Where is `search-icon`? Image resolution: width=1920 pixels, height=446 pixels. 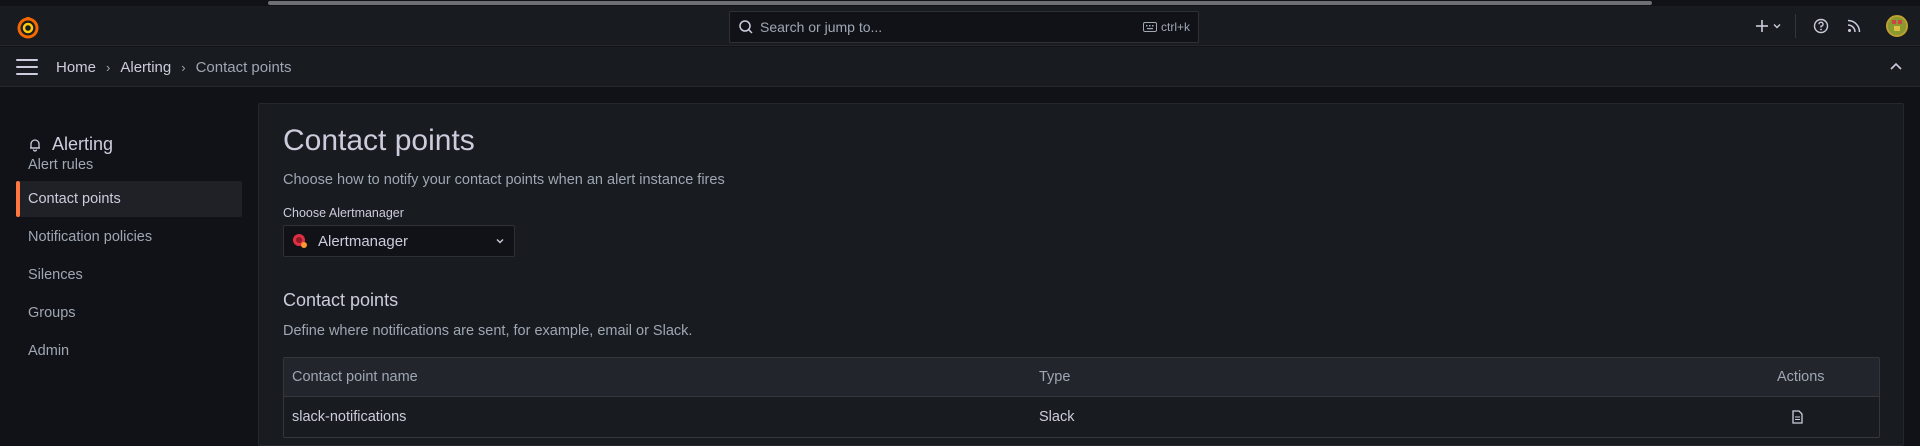 search-icon is located at coordinates (746, 27).